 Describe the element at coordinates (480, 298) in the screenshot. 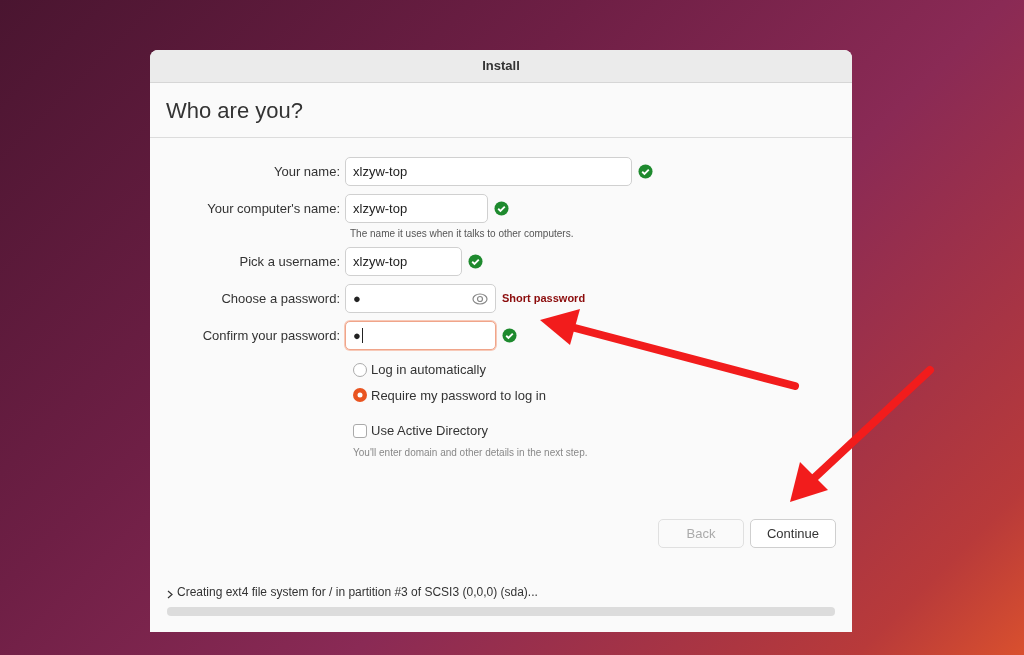

I see `eye-icon` at that location.